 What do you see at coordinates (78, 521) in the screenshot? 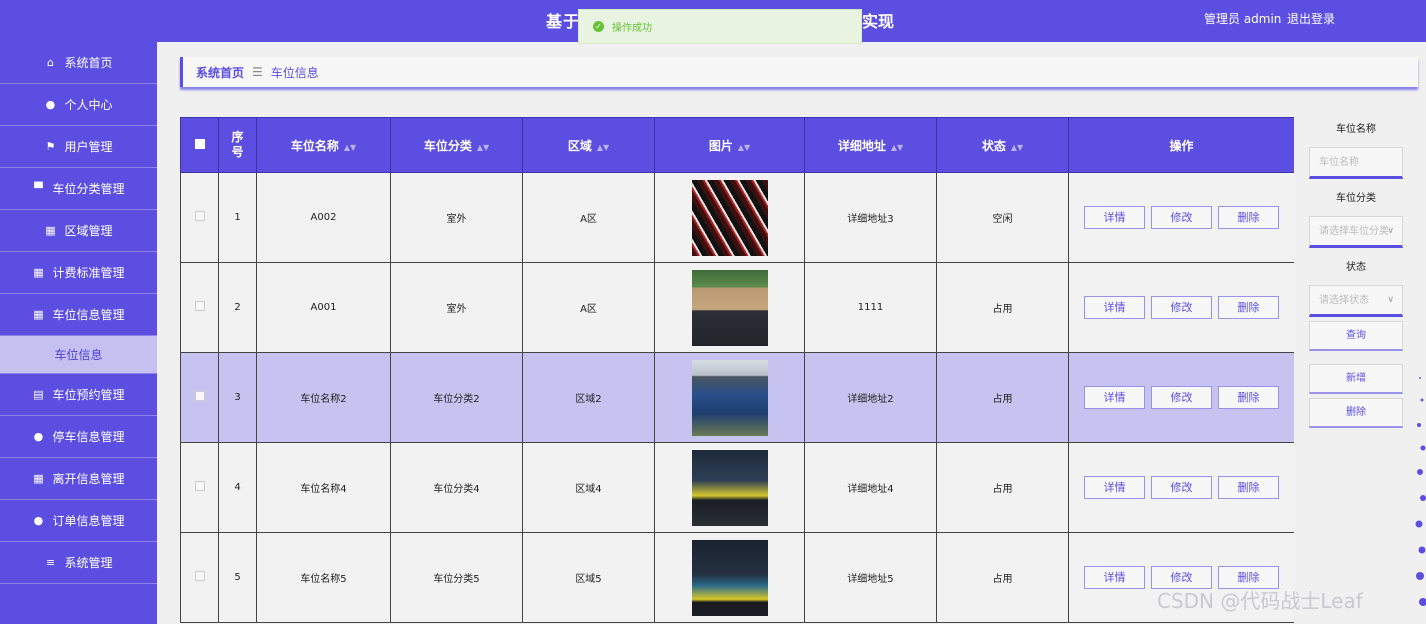
I see `sidebar-item-orders: ● 订单信息管理` at bounding box center [78, 521].